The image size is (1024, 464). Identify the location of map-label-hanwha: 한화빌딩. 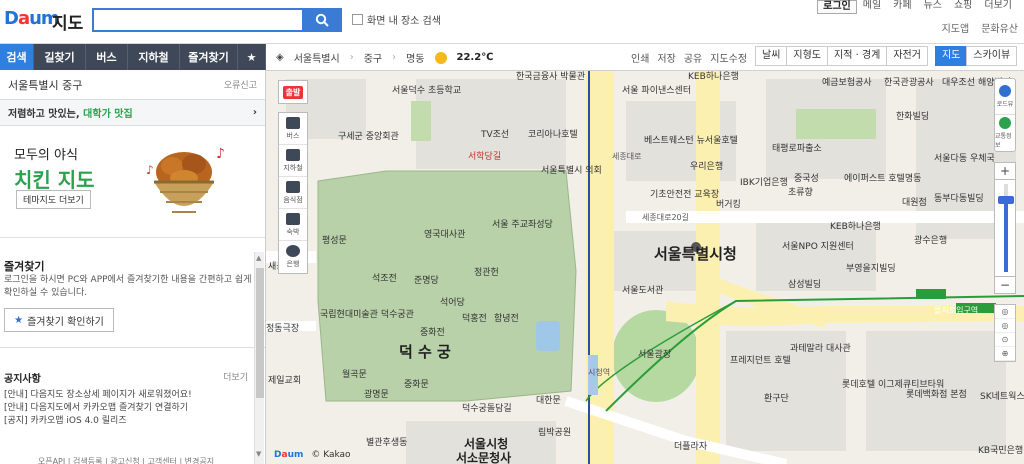
(912, 115).